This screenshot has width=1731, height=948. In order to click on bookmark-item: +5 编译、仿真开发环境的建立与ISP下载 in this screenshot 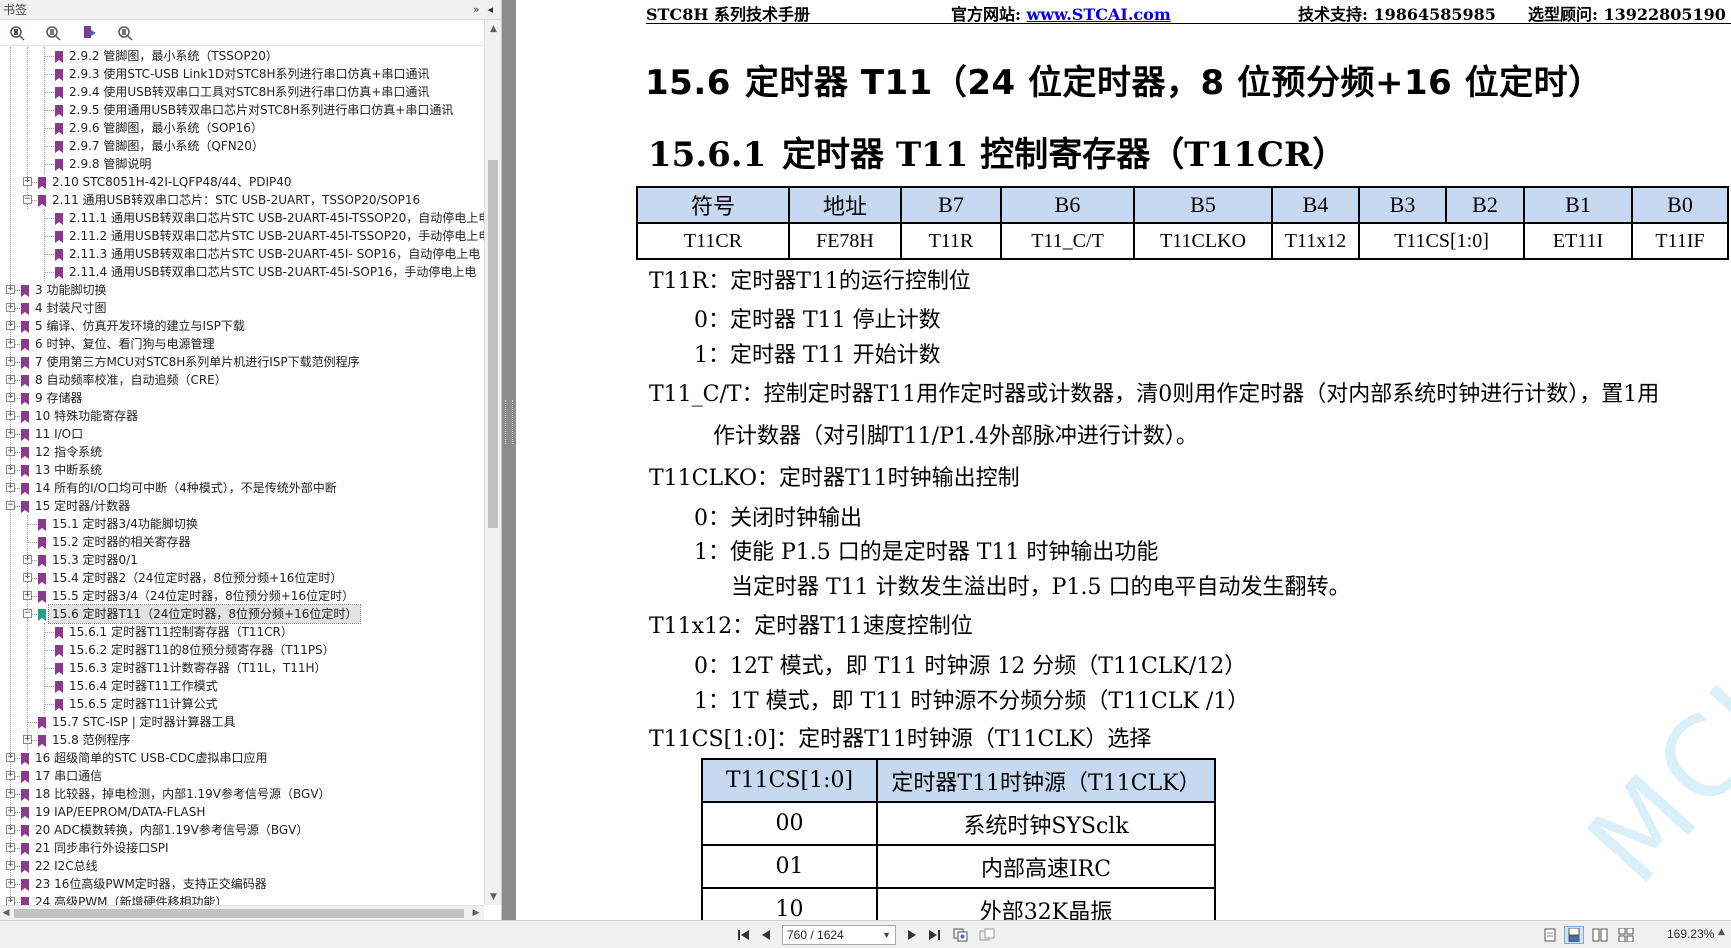, I will do `click(242, 326)`.